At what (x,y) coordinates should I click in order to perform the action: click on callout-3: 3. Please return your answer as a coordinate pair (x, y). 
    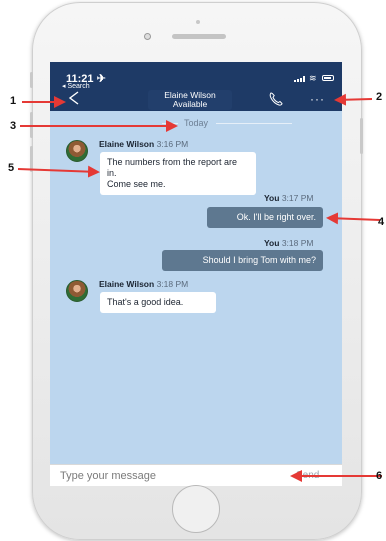
    Looking at the image, I should click on (13, 126).